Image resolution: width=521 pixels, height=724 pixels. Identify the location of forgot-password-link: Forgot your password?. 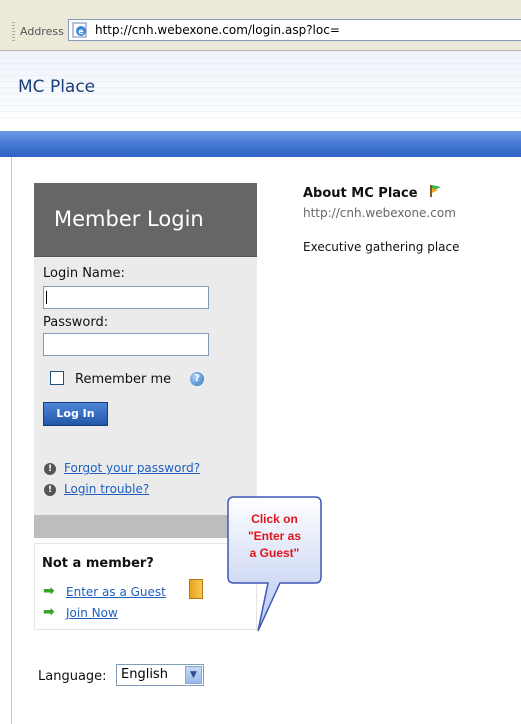
(132, 468).